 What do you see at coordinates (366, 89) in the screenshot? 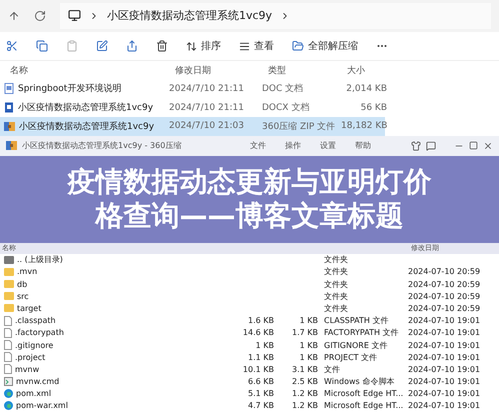
I see `file-size: 2,014 KB` at bounding box center [366, 89].